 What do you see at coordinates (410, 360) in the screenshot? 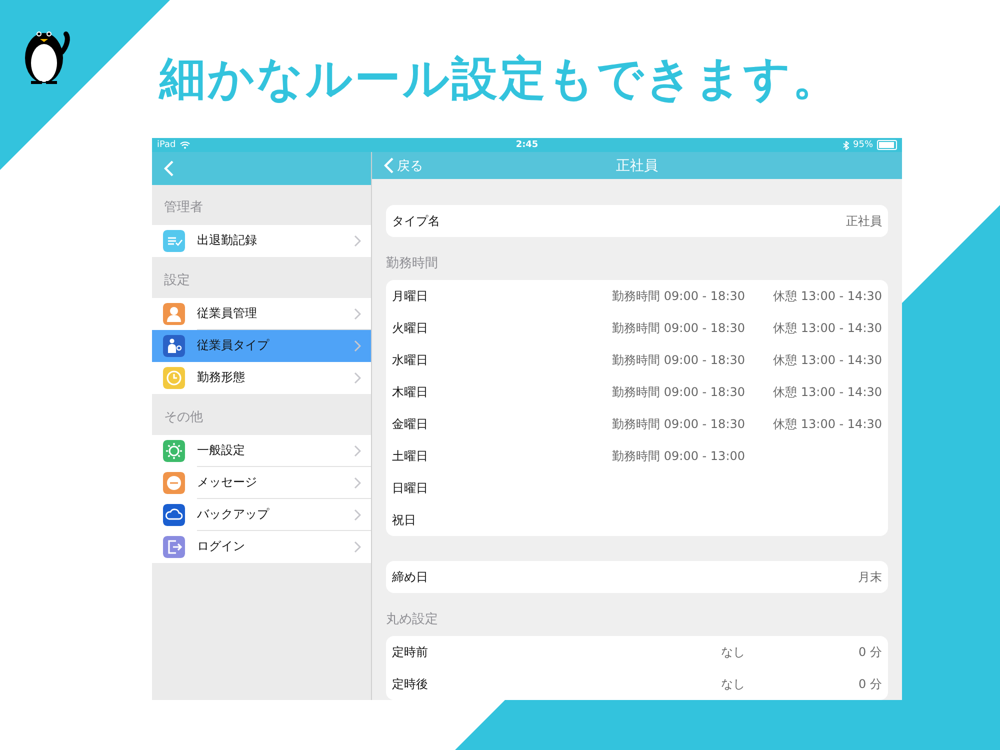
I see `day-label: 水曜日` at bounding box center [410, 360].